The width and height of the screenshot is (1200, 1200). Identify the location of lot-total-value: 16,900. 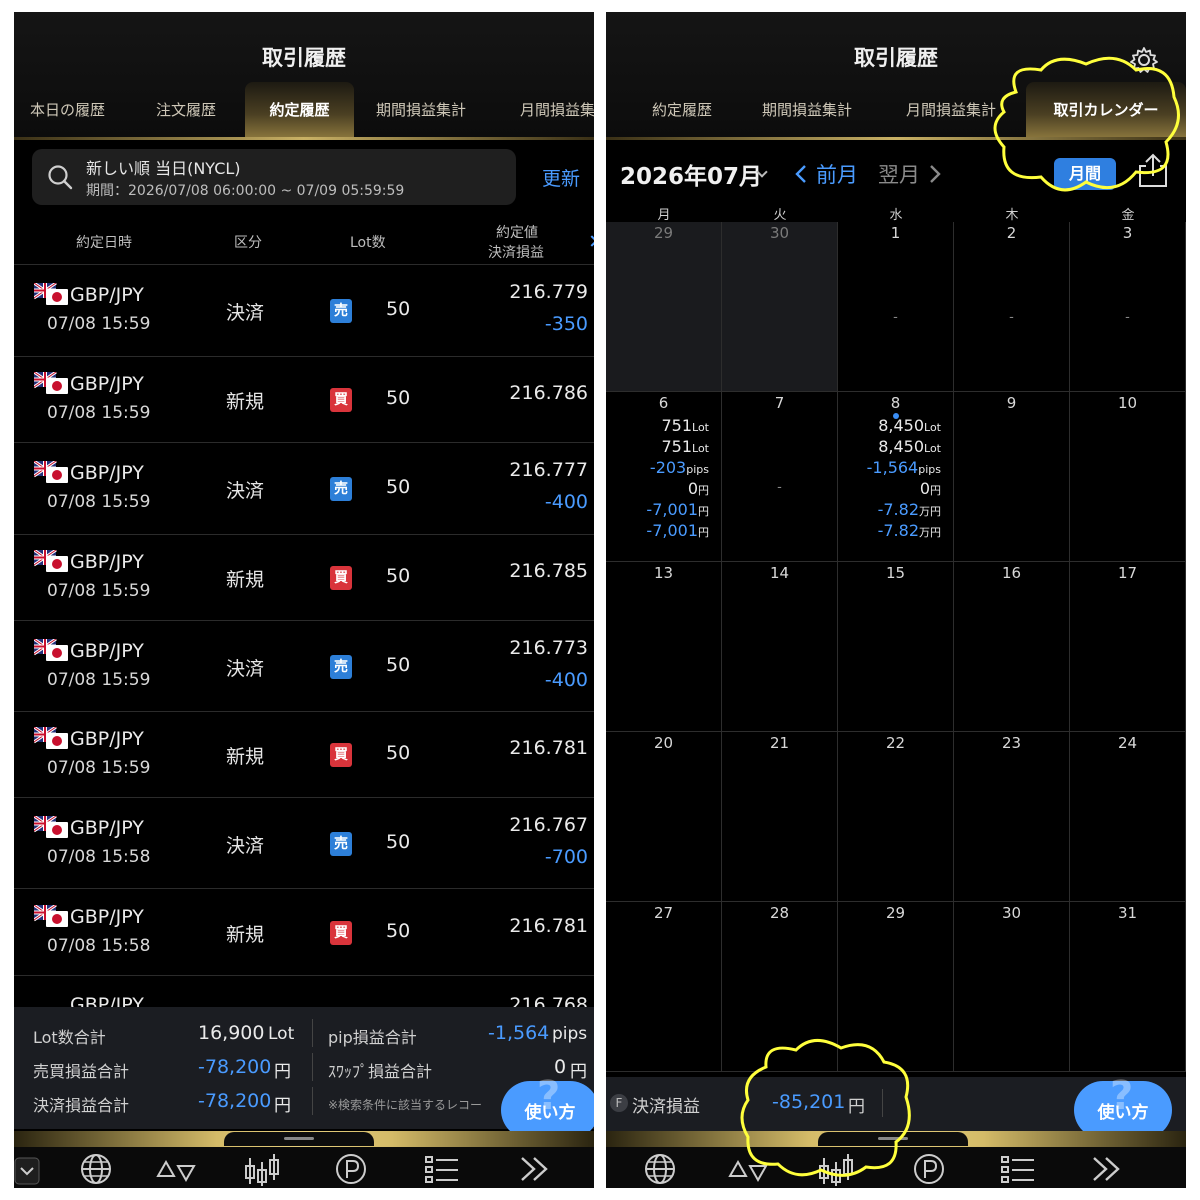
(231, 1033).